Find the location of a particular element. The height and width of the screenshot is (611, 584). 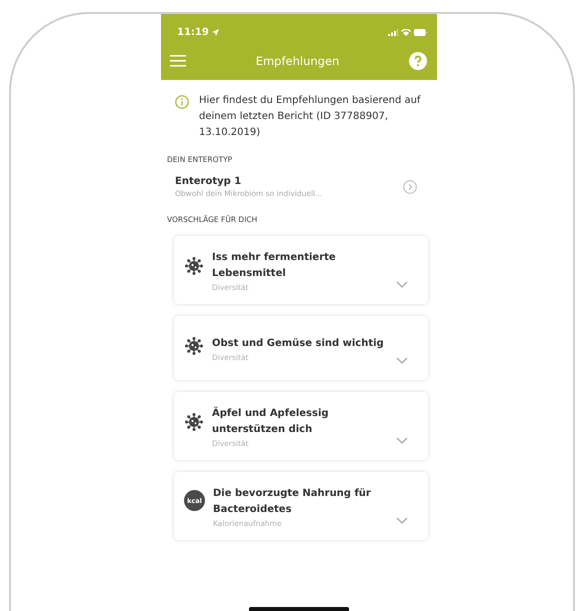

wifi-icon is located at coordinates (406, 32).